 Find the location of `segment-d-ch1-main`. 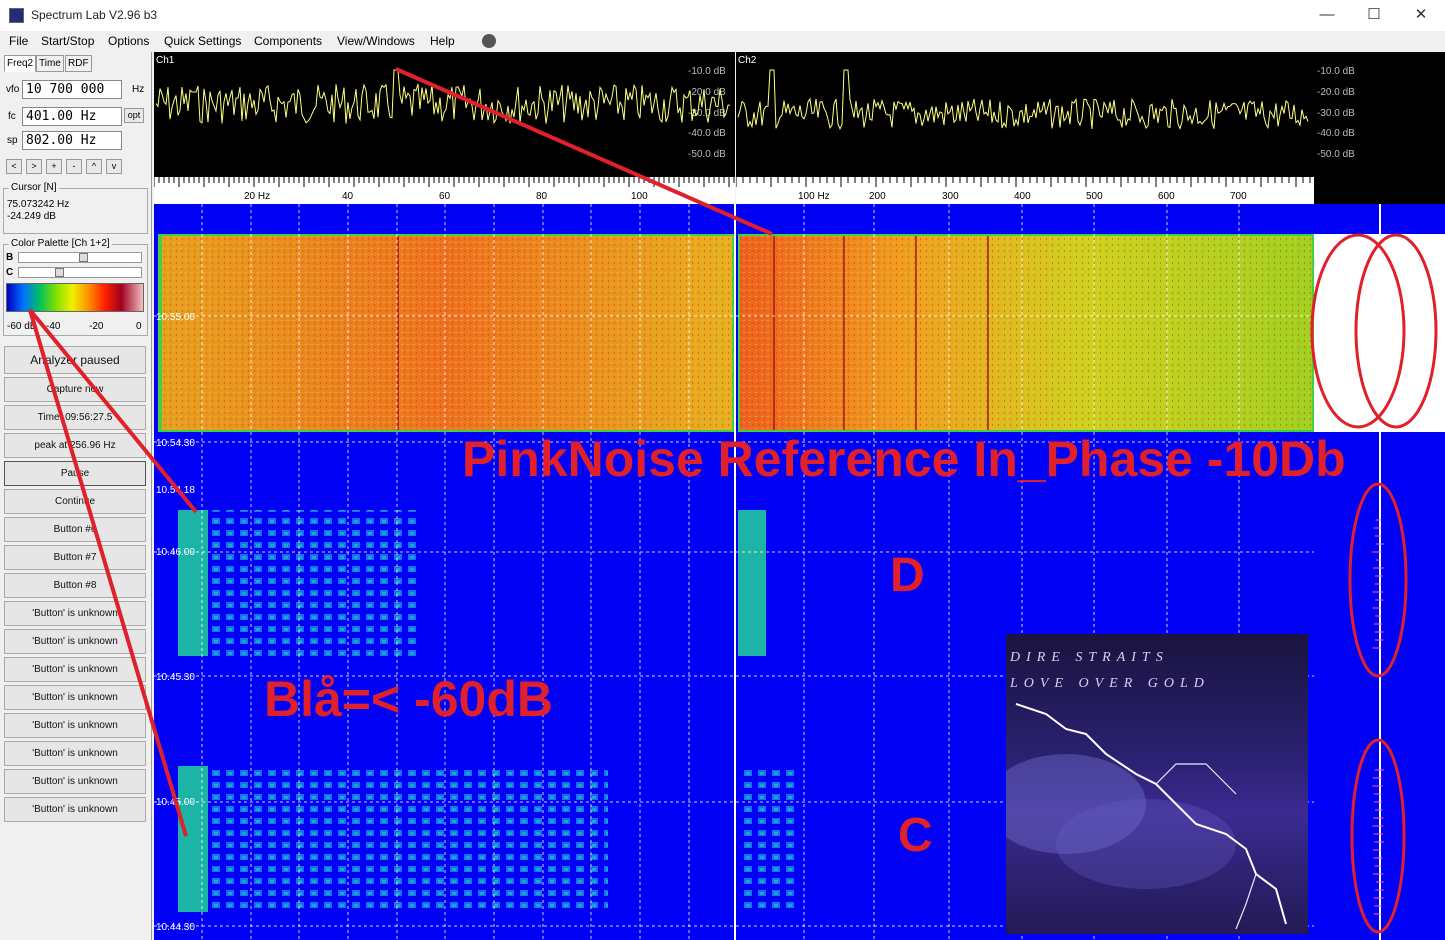

segment-d-ch1-main is located at coordinates (193, 583).